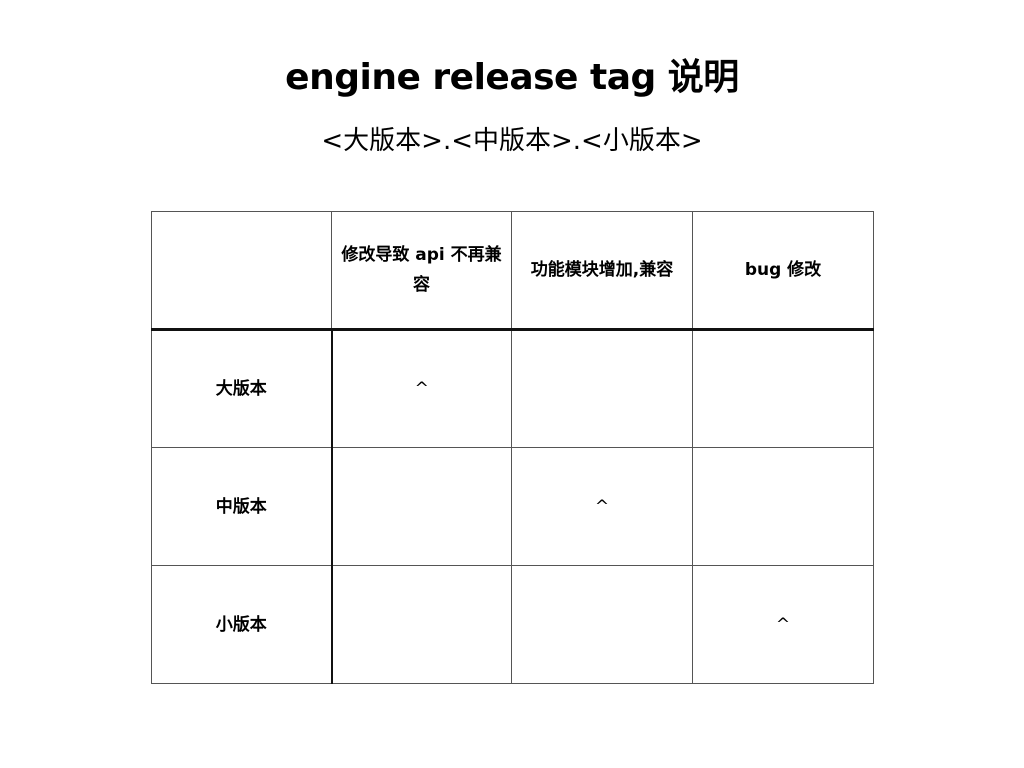  I want to click on row-label-minor: 中版本, so click(242, 506).